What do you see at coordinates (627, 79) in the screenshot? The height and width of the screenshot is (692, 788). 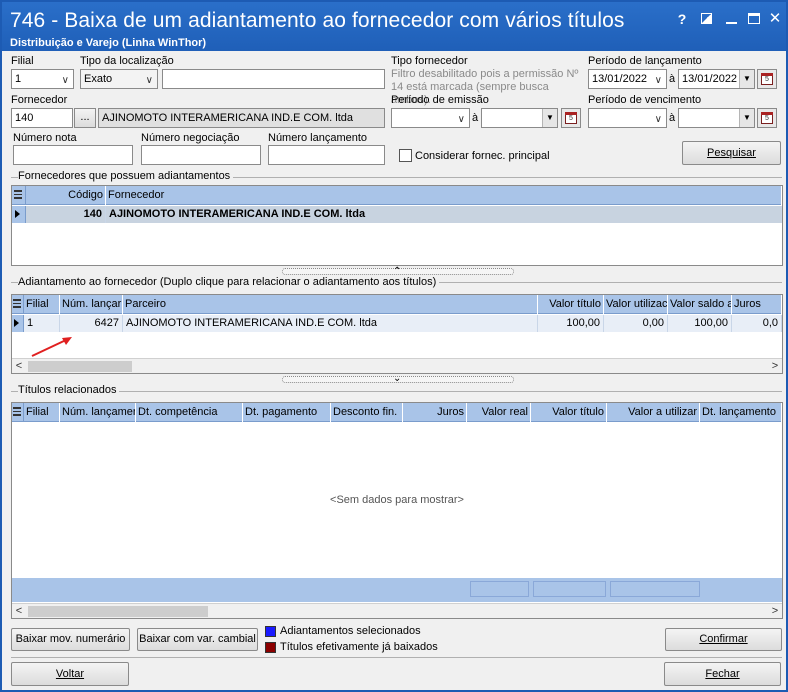 I see `periodo-lancamento-inicio: 13/01/2022 ∨` at bounding box center [627, 79].